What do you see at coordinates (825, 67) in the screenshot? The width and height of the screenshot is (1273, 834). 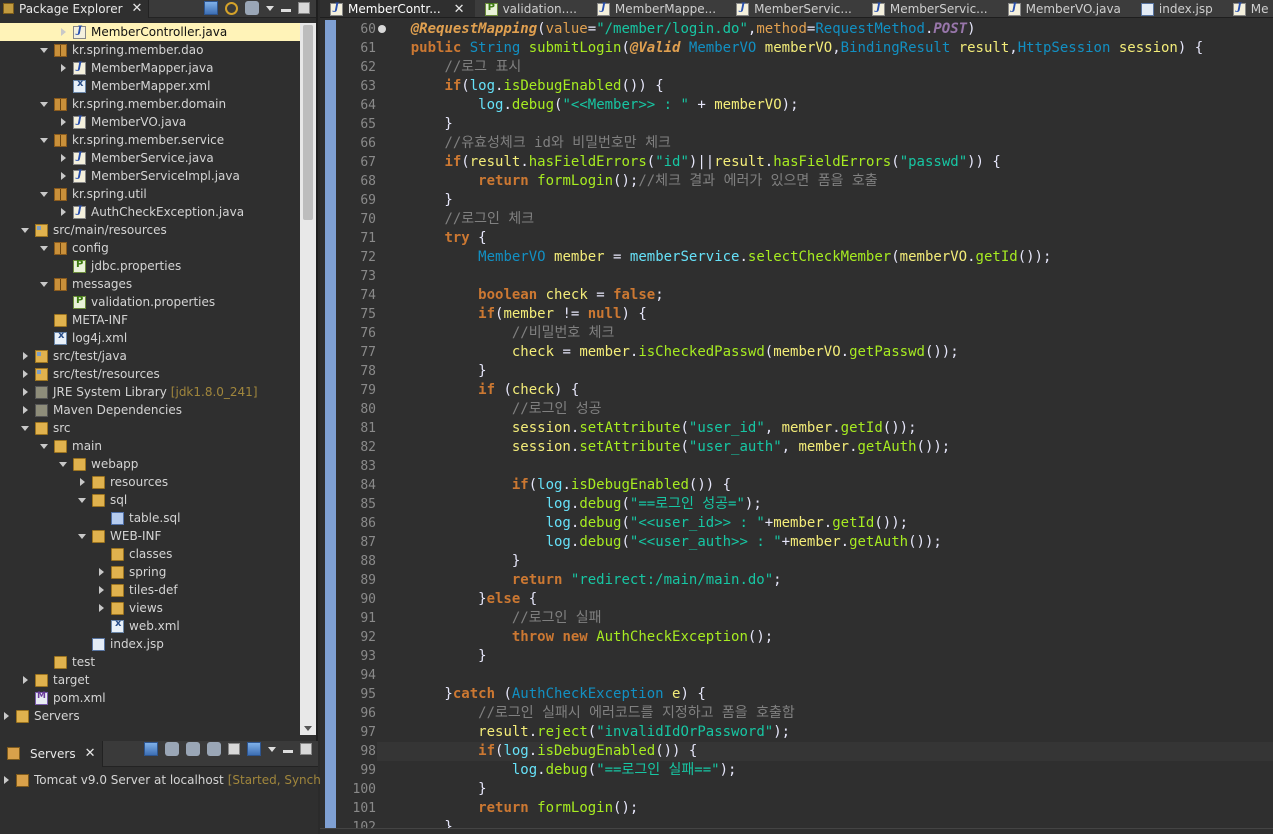 I see `code-line: //로그 표시` at bounding box center [825, 67].